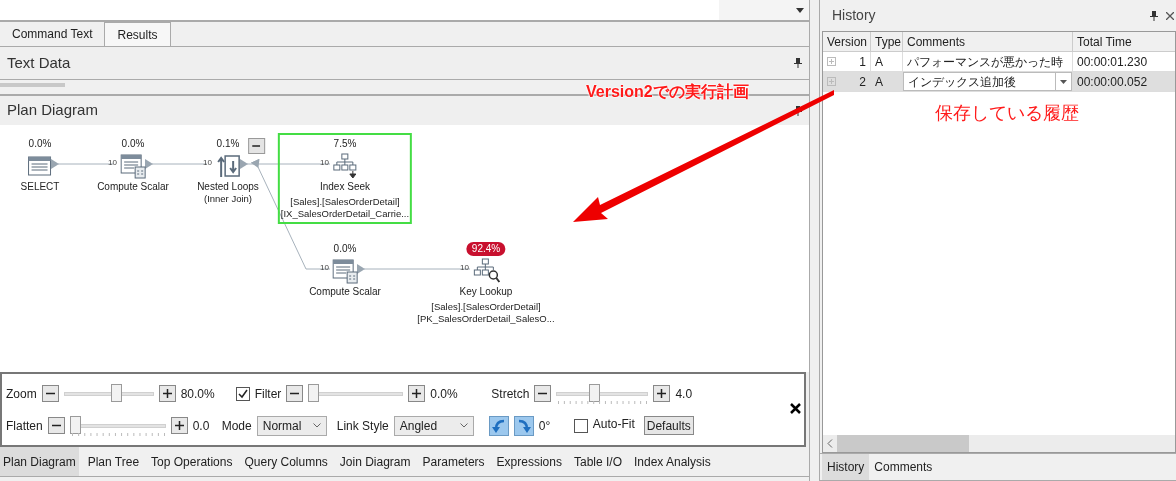  What do you see at coordinates (344, 187) in the screenshot?
I see `operator-label: Index Seek` at bounding box center [344, 187].